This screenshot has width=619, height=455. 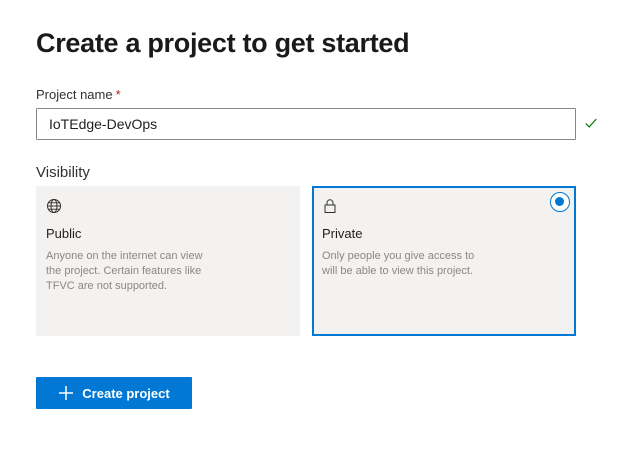 What do you see at coordinates (54, 206) in the screenshot?
I see `globe-icon` at bounding box center [54, 206].